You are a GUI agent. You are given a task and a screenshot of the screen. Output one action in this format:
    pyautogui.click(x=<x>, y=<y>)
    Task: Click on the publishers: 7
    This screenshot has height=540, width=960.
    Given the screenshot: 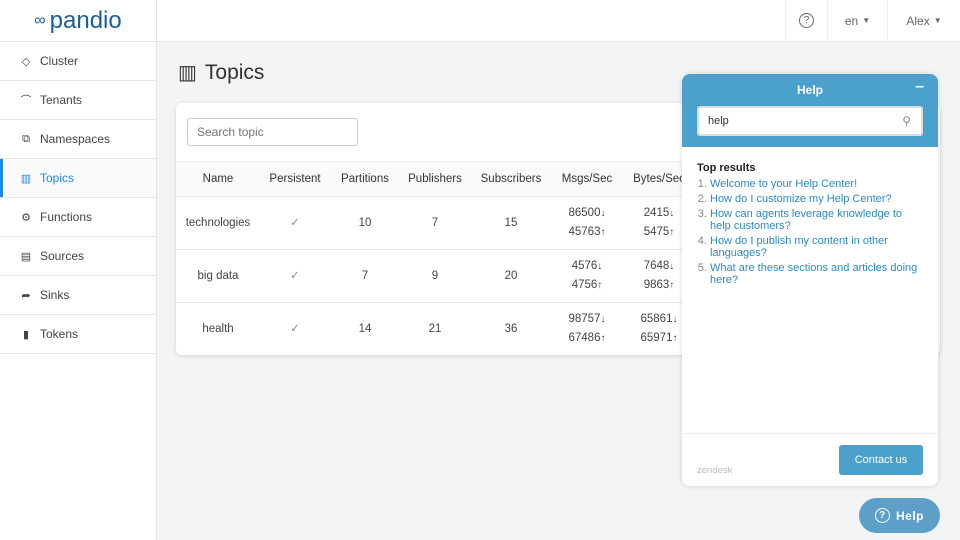 What is the action you would take?
    pyautogui.click(x=435, y=223)
    